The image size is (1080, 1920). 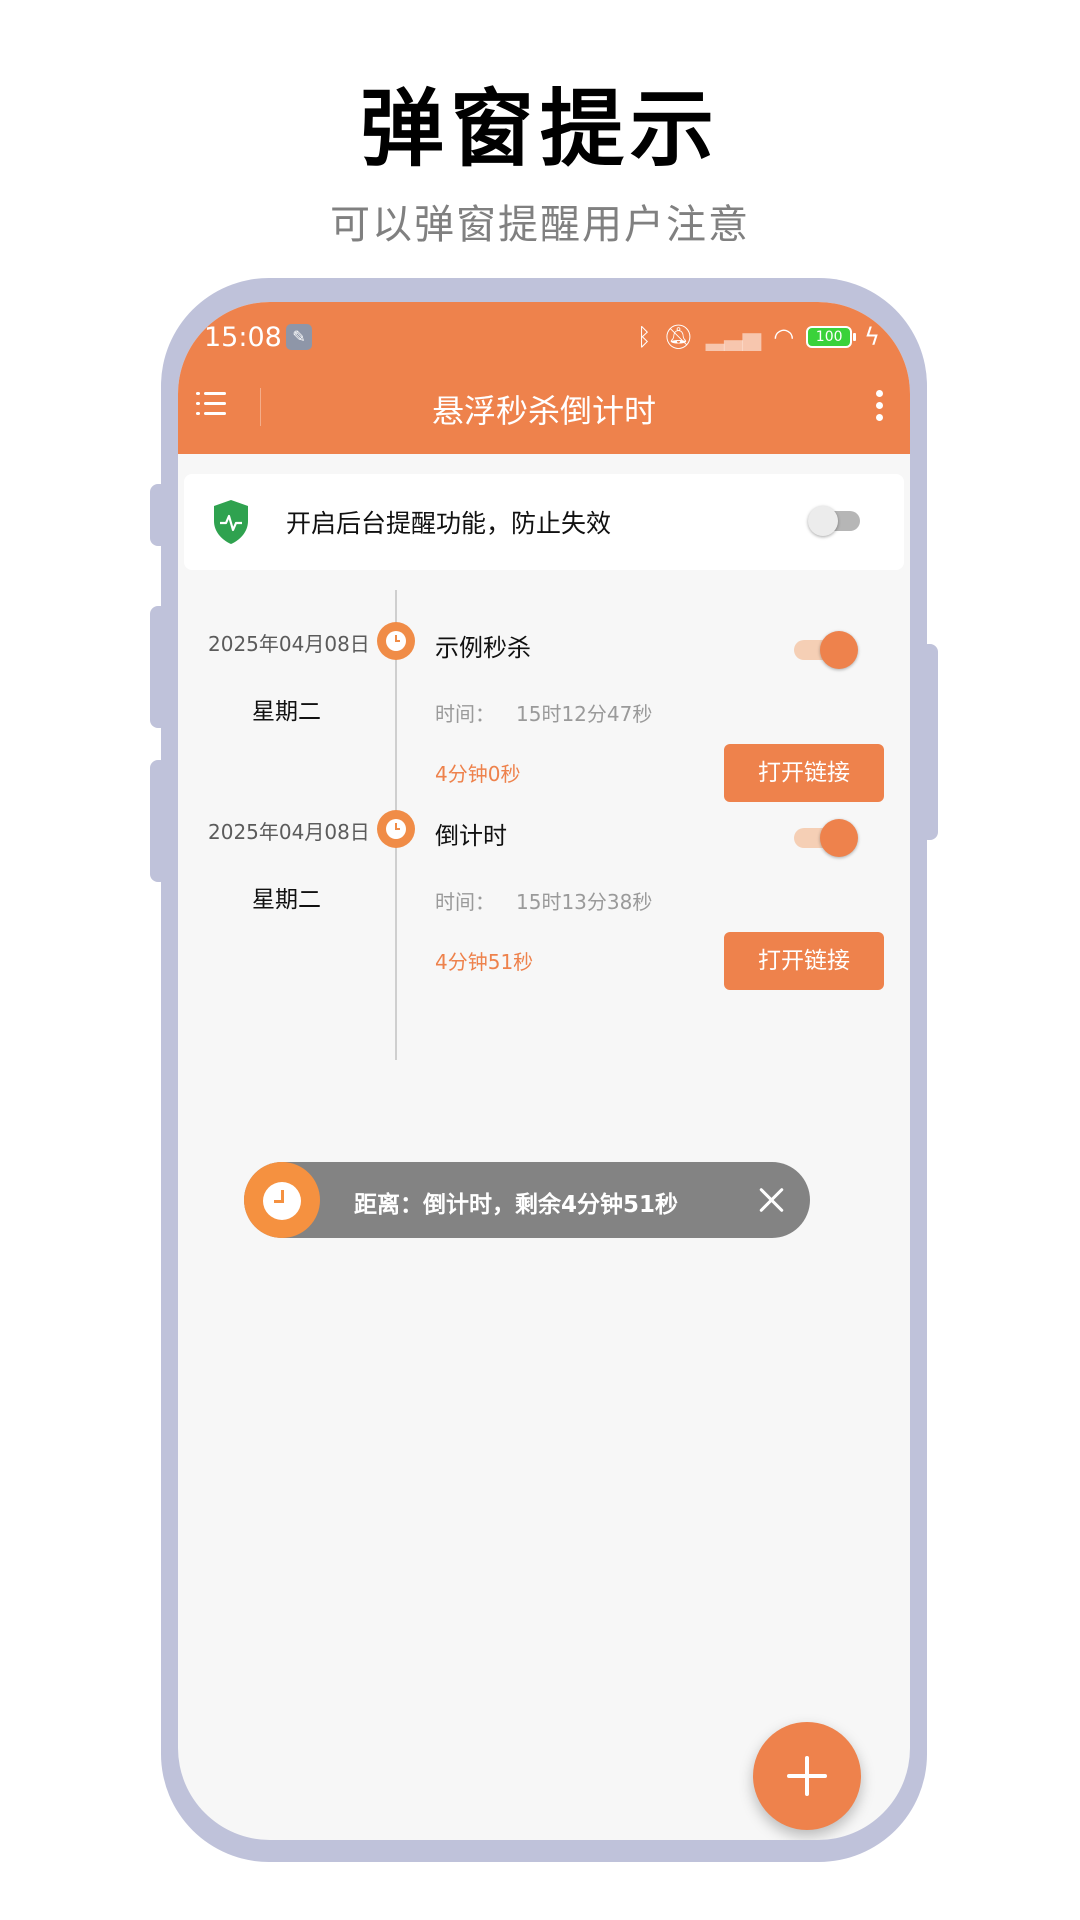 I want to click on event-remaining: 4分钟0秒, so click(x=478, y=774).